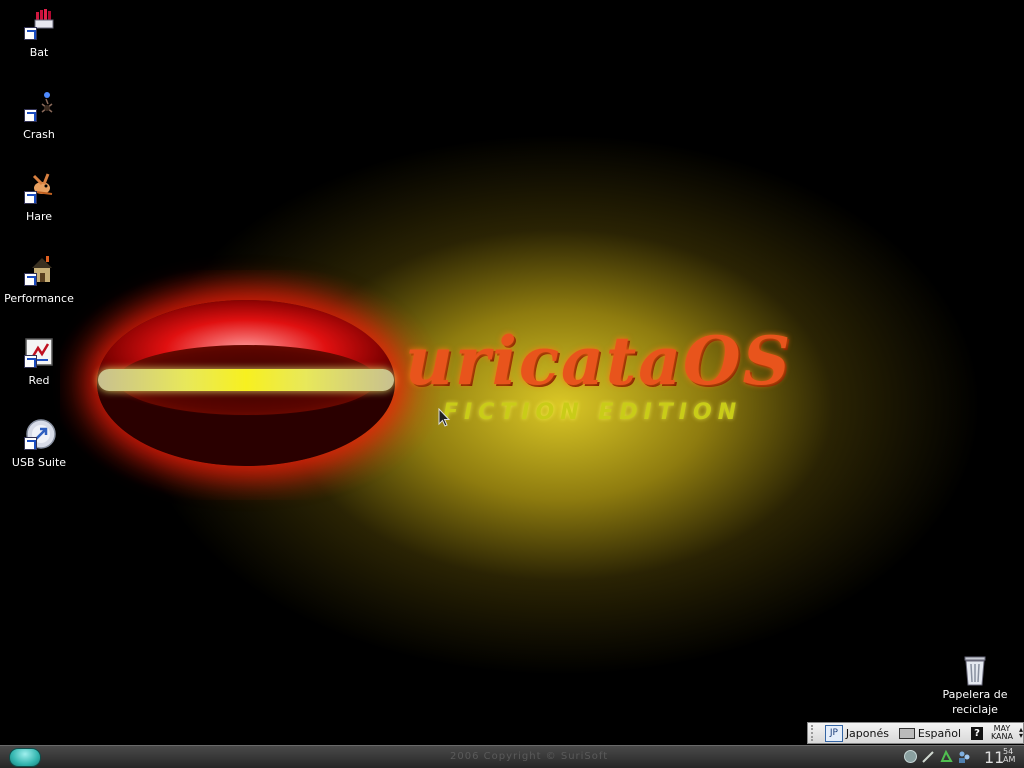 This screenshot has width=1024, height=768. What do you see at coordinates (977, 733) in the screenshot?
I see `help-icon: ?` at bounding box center [977, 733].